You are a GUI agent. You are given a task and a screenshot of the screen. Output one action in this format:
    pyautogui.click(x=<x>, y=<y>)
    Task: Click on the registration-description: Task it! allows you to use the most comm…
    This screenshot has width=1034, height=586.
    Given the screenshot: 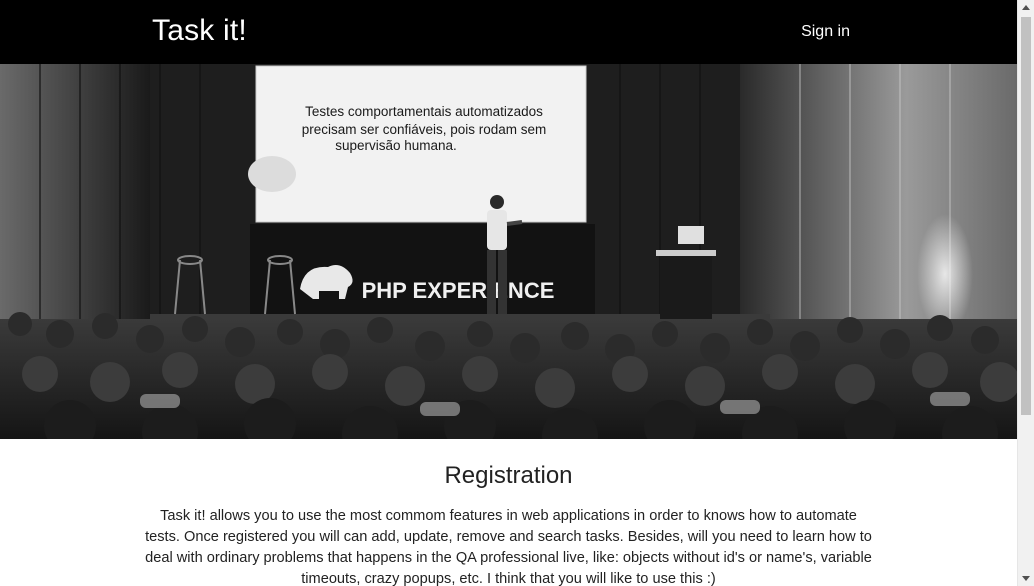 What is the action you would take?
    pyautogui.click(x=508, y=547)
    